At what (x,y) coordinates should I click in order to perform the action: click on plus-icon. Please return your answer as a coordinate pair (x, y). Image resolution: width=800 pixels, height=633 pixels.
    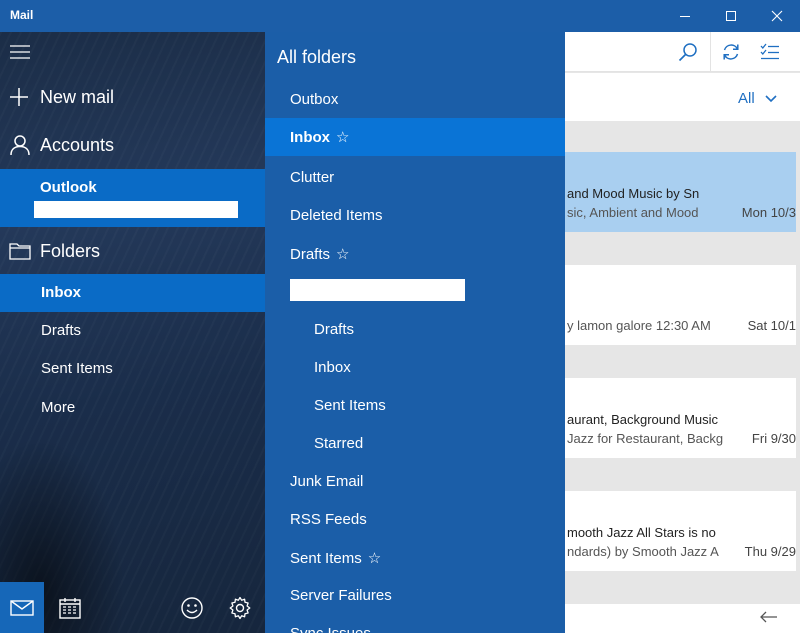
    Looking at the image, I should click on (19, 97).